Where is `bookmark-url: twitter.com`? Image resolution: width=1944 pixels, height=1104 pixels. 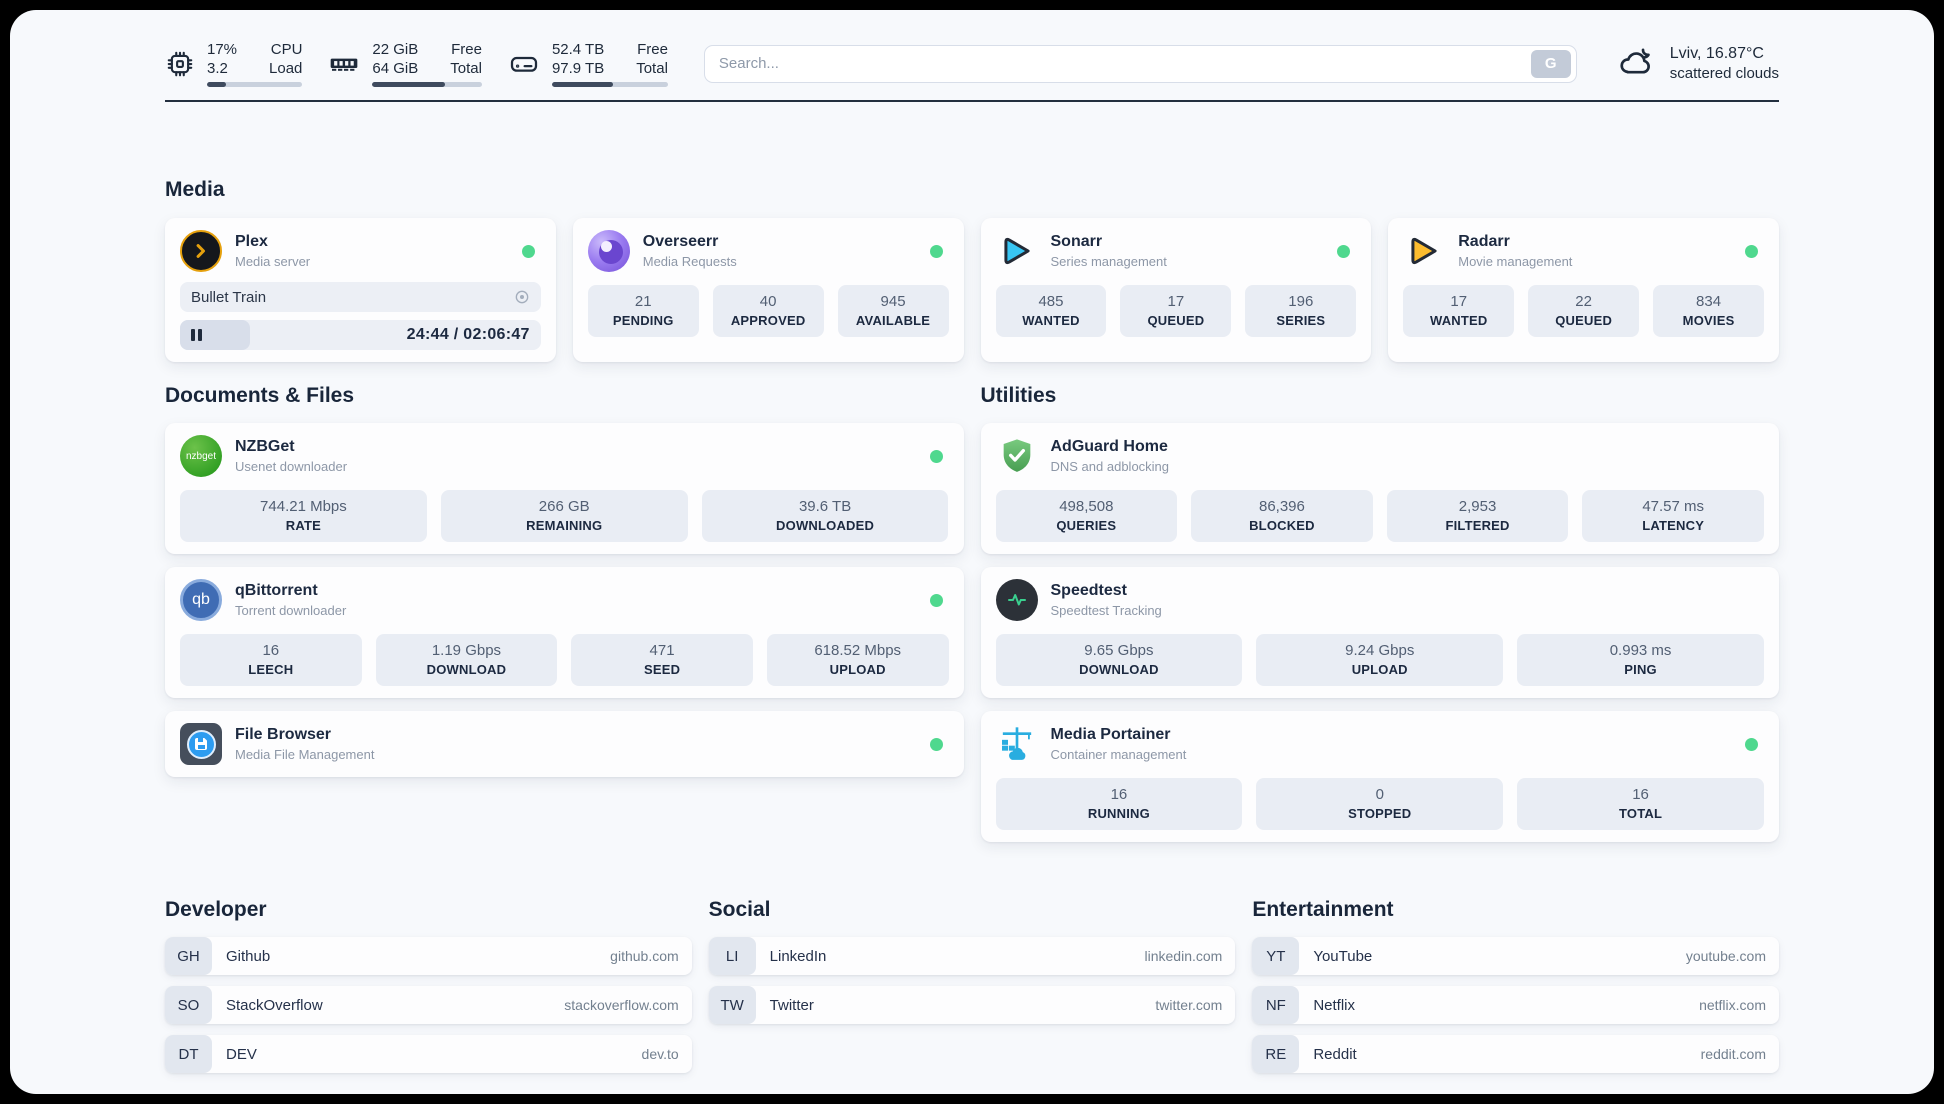 bookmark-url: twitter.com is located at coordinates (1189, 1005).